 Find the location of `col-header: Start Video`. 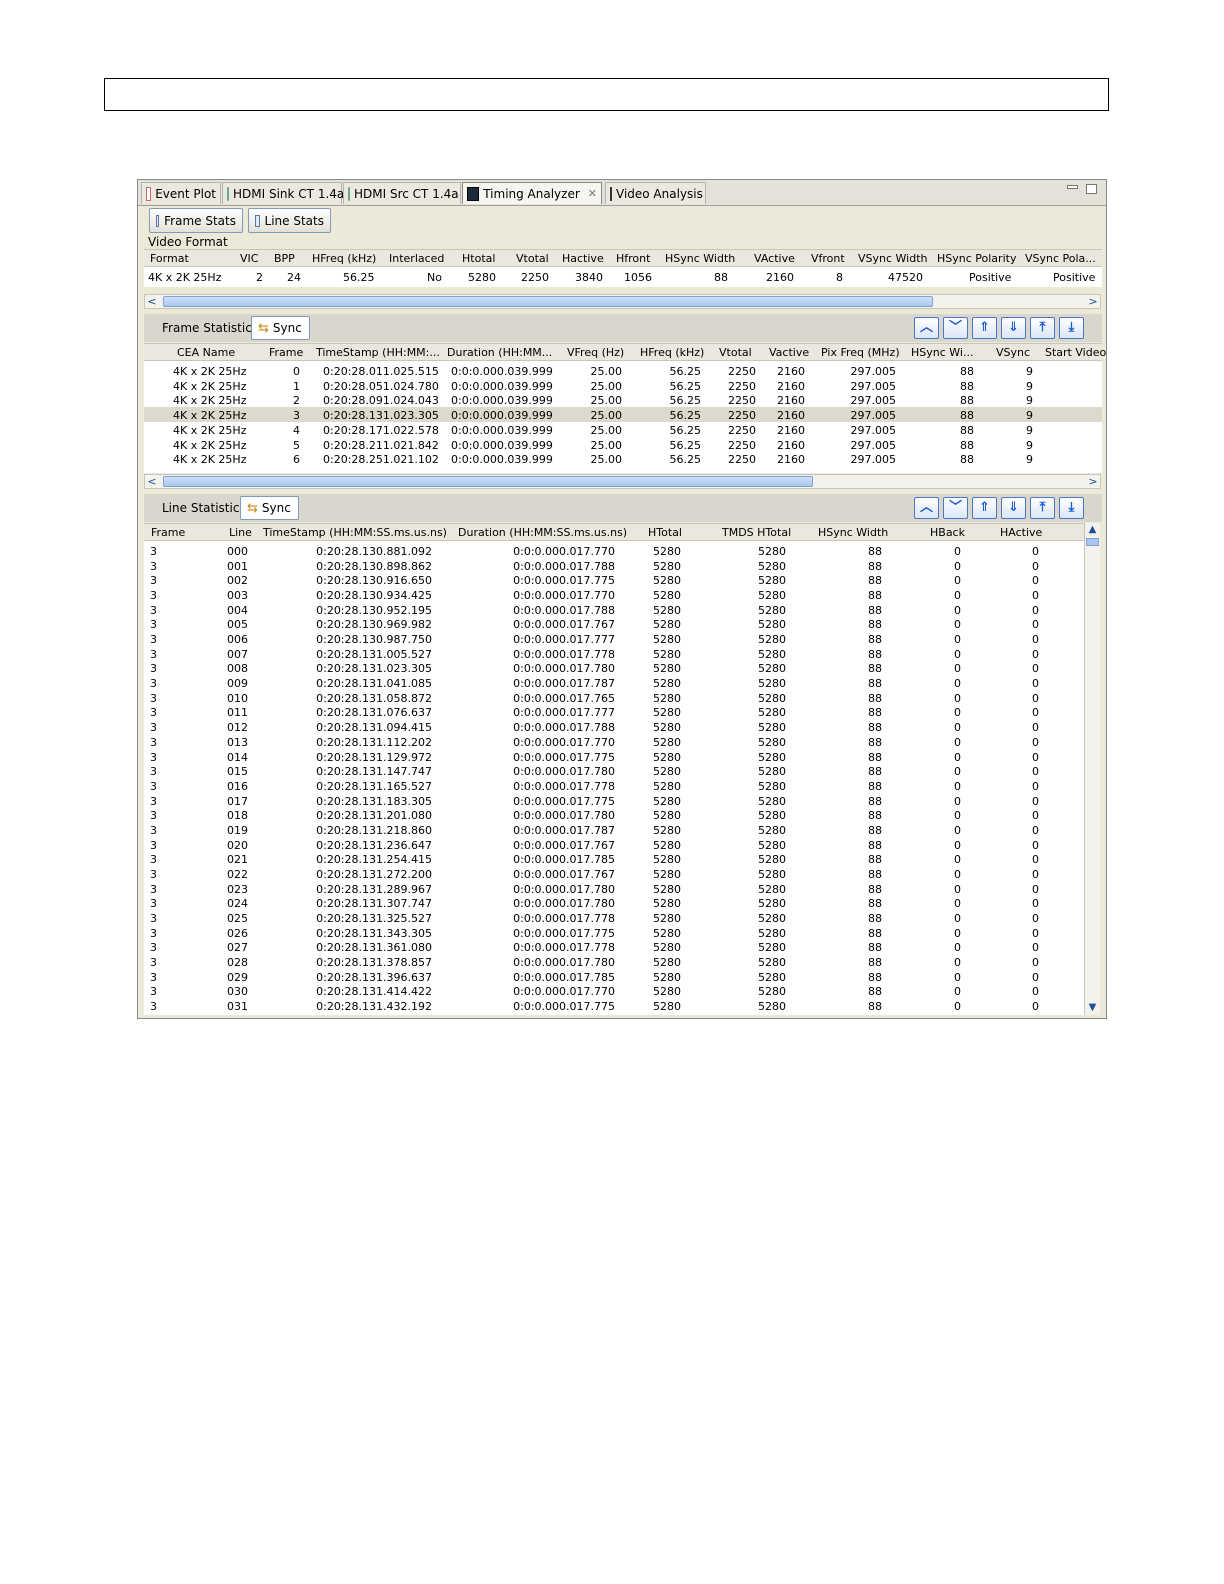

col-header: Start Video is located at coordinates (1075, 352).